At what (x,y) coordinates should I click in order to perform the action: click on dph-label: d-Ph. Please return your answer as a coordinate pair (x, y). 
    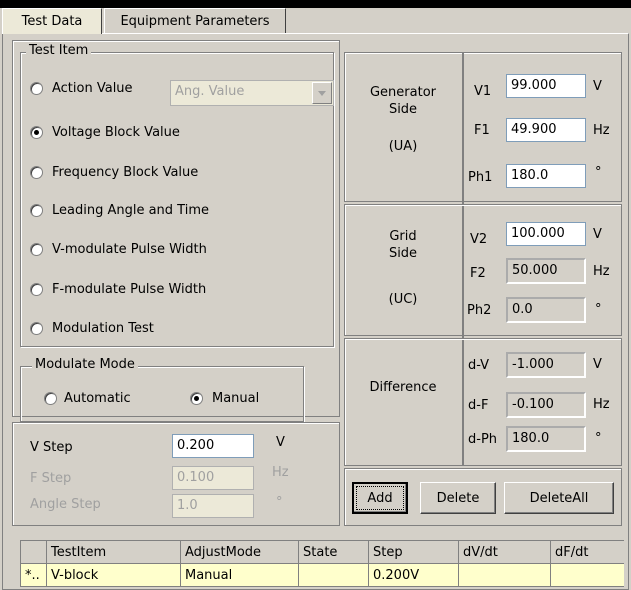
    Looking at the image, I should click on (483, 439).